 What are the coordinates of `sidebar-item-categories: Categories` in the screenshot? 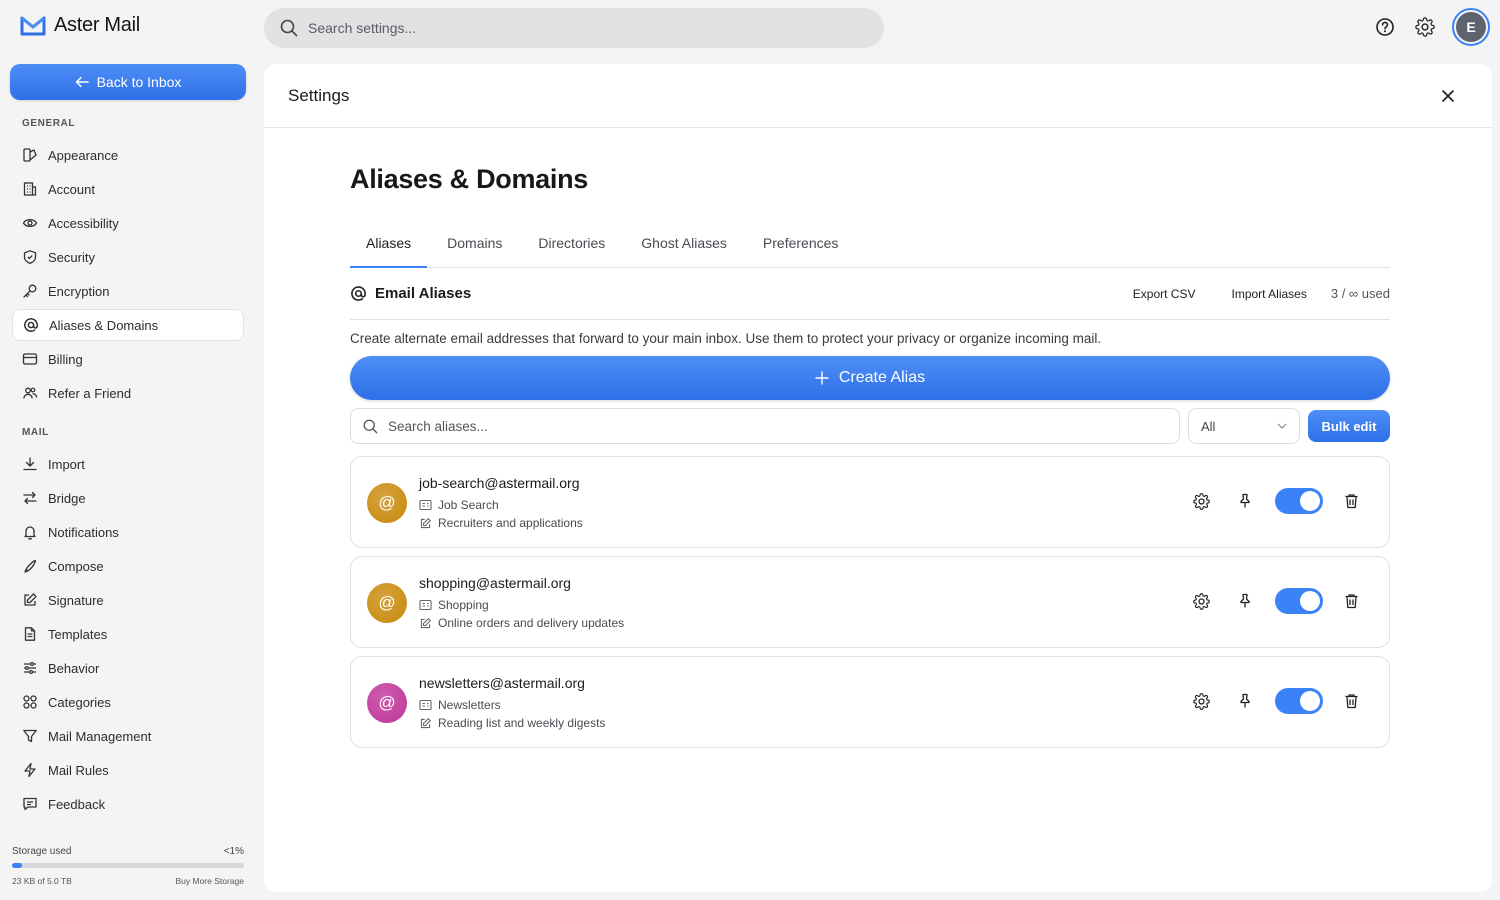 It's located at (128, 702).